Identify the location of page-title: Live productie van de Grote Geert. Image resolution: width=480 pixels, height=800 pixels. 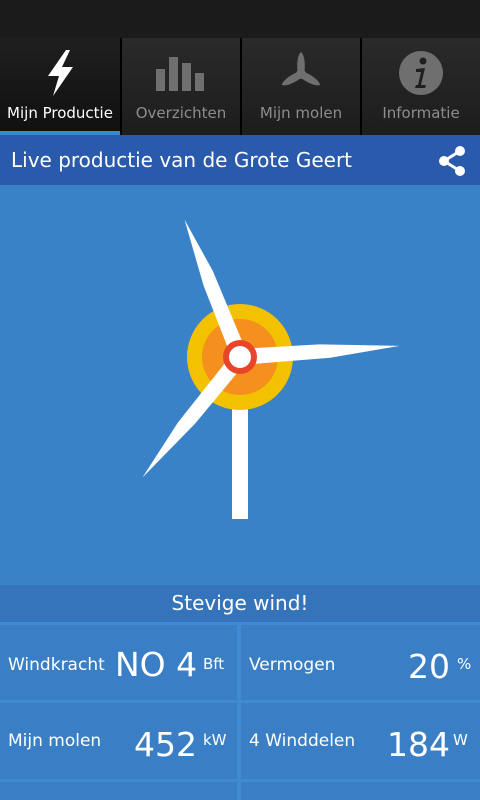
(182, 160).